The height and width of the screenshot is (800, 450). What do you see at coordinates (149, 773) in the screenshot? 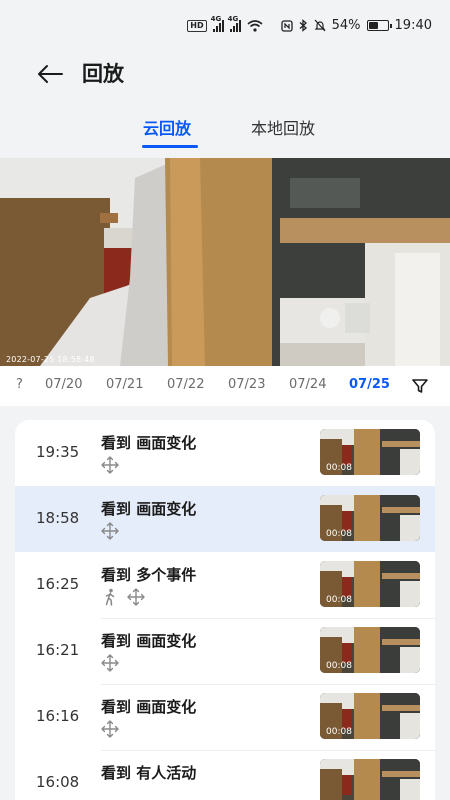
I see `event-title: 看到 有人活动` at bounding box center [149, 773].